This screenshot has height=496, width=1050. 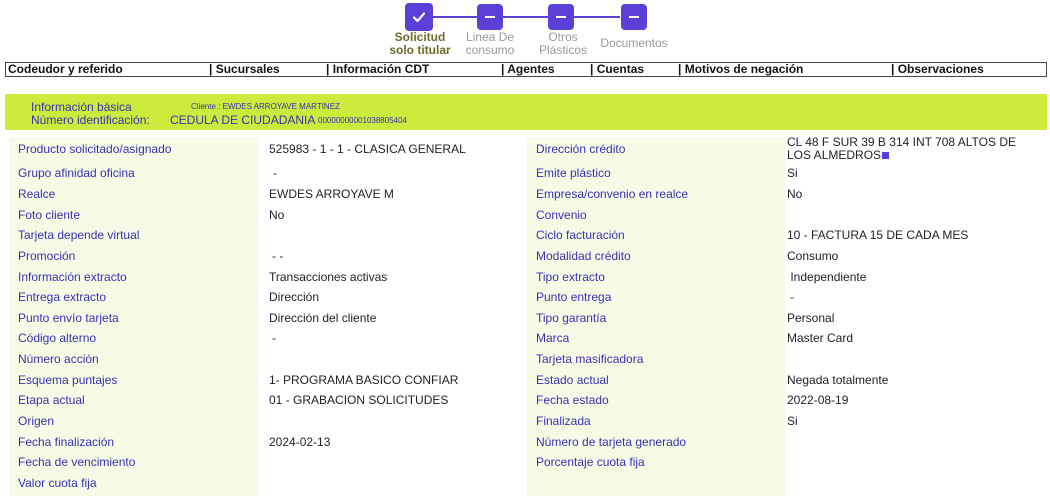 What do you see at coordinates (611, 442) in the screenshot?
I see `label-numero-tarjeta-generado: Número de tarjeta generado` at bounding box center [611, 442].